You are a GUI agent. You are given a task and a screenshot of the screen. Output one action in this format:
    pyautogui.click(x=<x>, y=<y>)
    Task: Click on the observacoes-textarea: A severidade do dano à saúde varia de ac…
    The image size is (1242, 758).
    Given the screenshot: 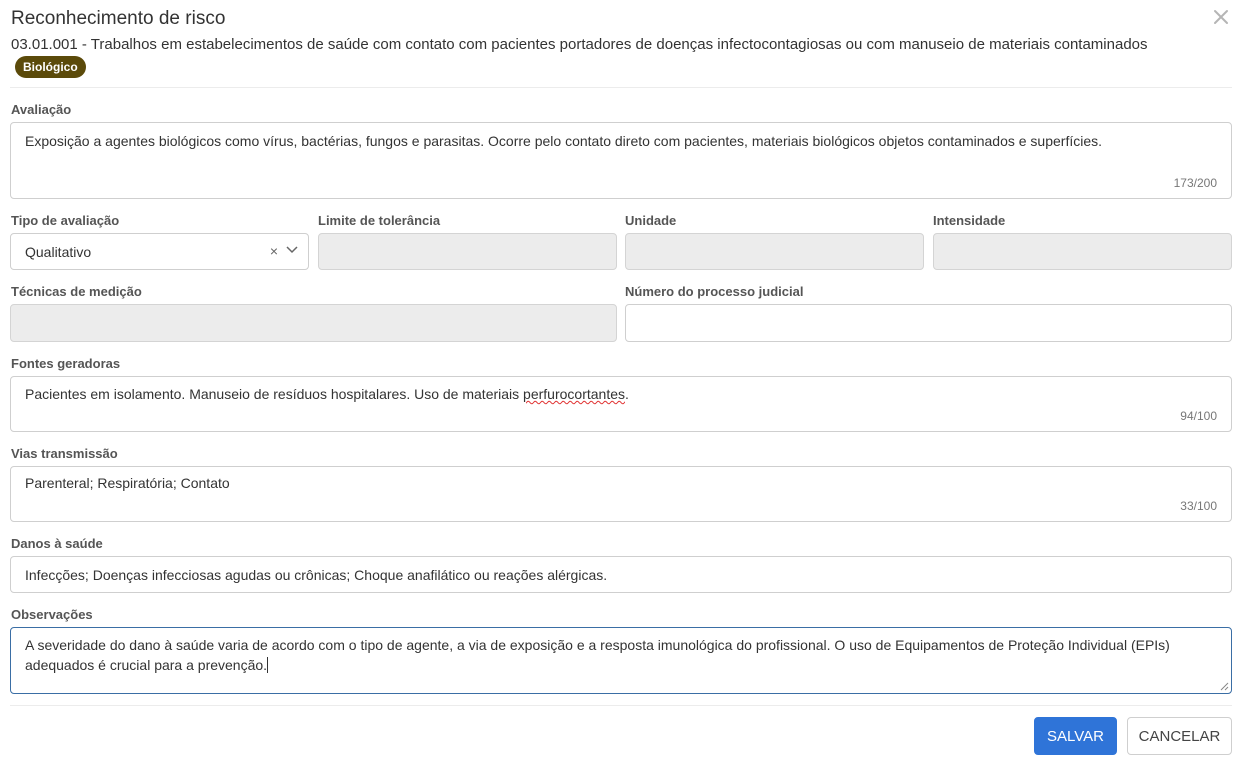 What is the action you would take?
    pyautogui.click(x=621, y=660)
    